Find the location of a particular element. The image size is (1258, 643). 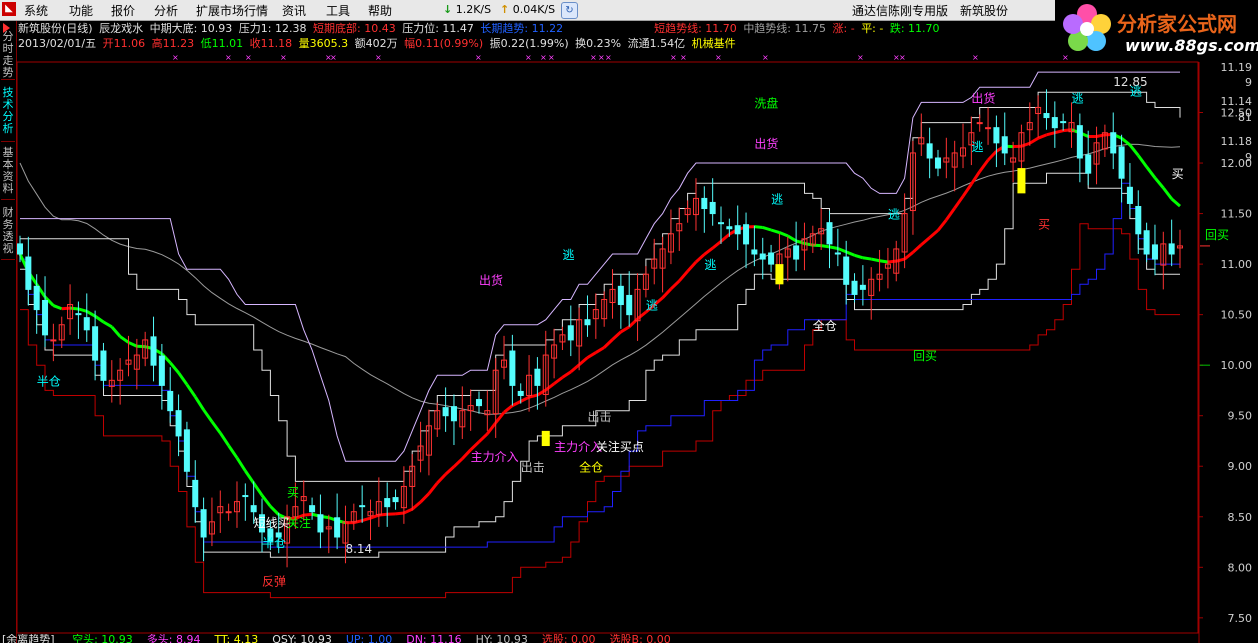

chart-annotation: 关注 is located at coordinates (299, 522).